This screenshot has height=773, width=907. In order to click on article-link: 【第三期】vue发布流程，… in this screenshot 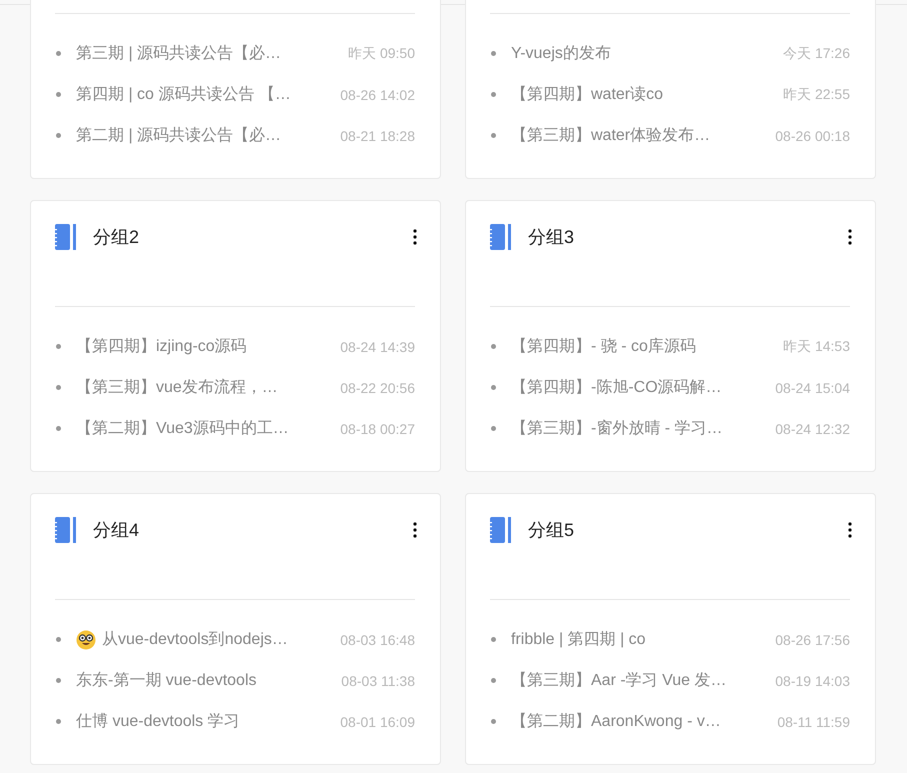, I will do `click(177, 387)`.